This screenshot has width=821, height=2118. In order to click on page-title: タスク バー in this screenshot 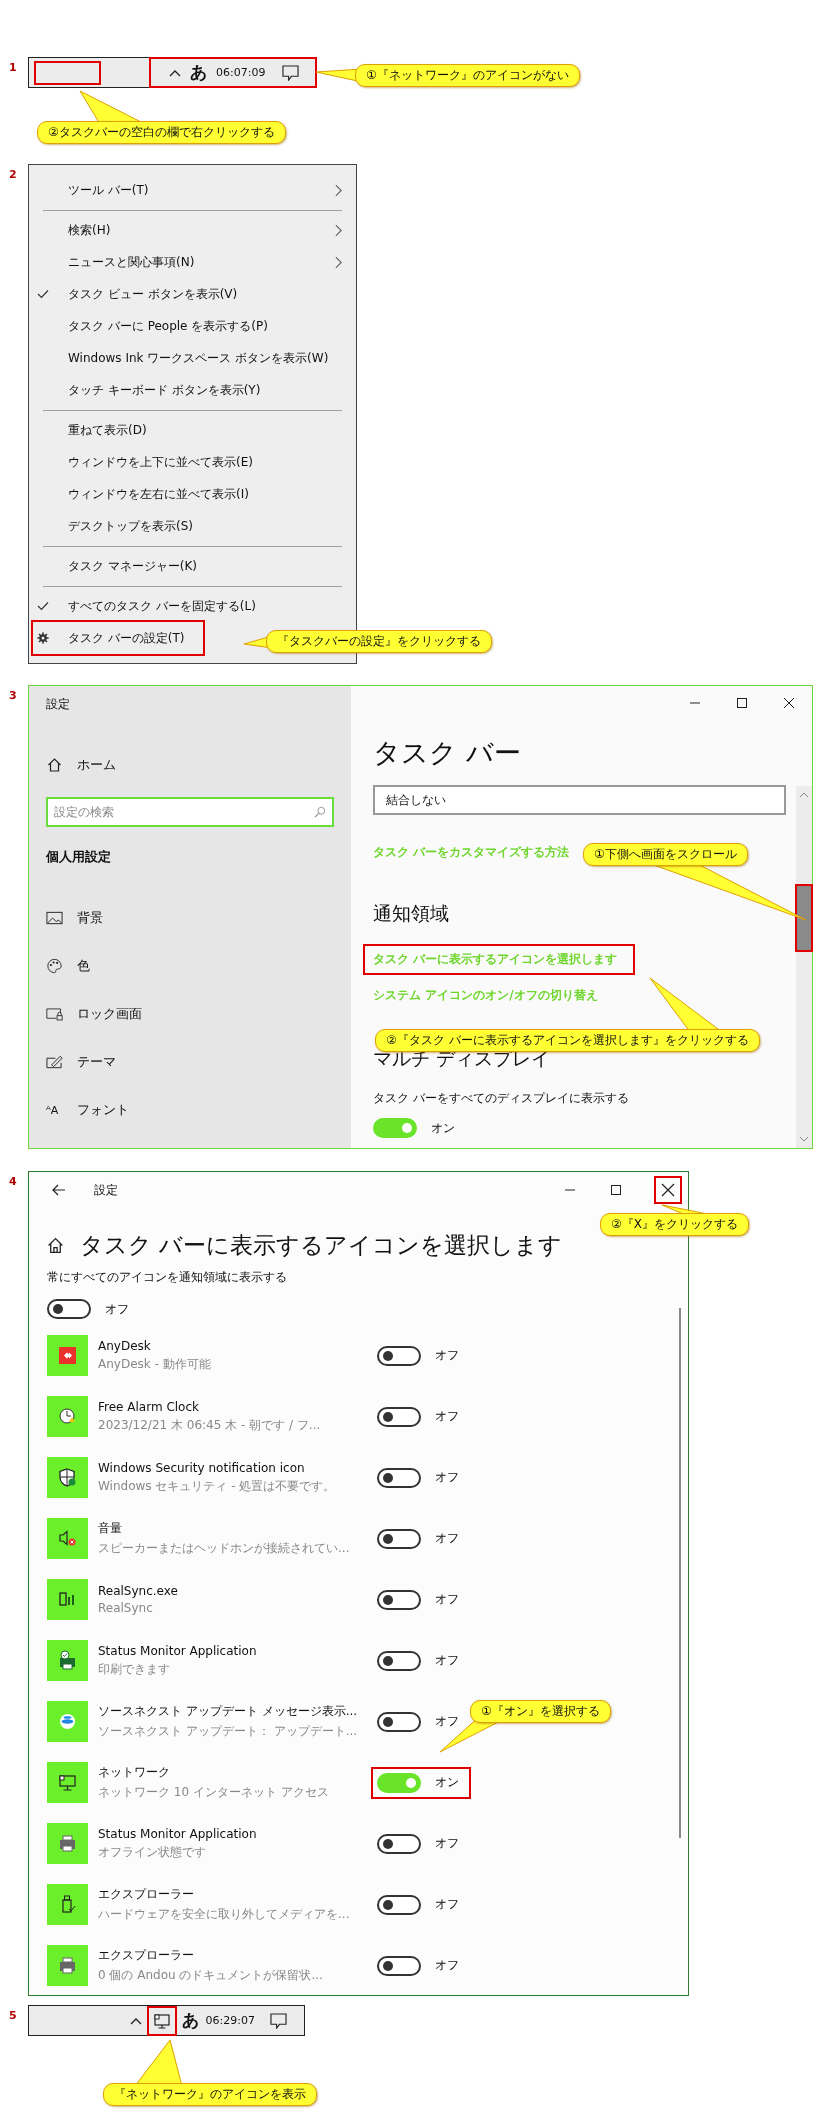, I will do `click(447, 753)`.